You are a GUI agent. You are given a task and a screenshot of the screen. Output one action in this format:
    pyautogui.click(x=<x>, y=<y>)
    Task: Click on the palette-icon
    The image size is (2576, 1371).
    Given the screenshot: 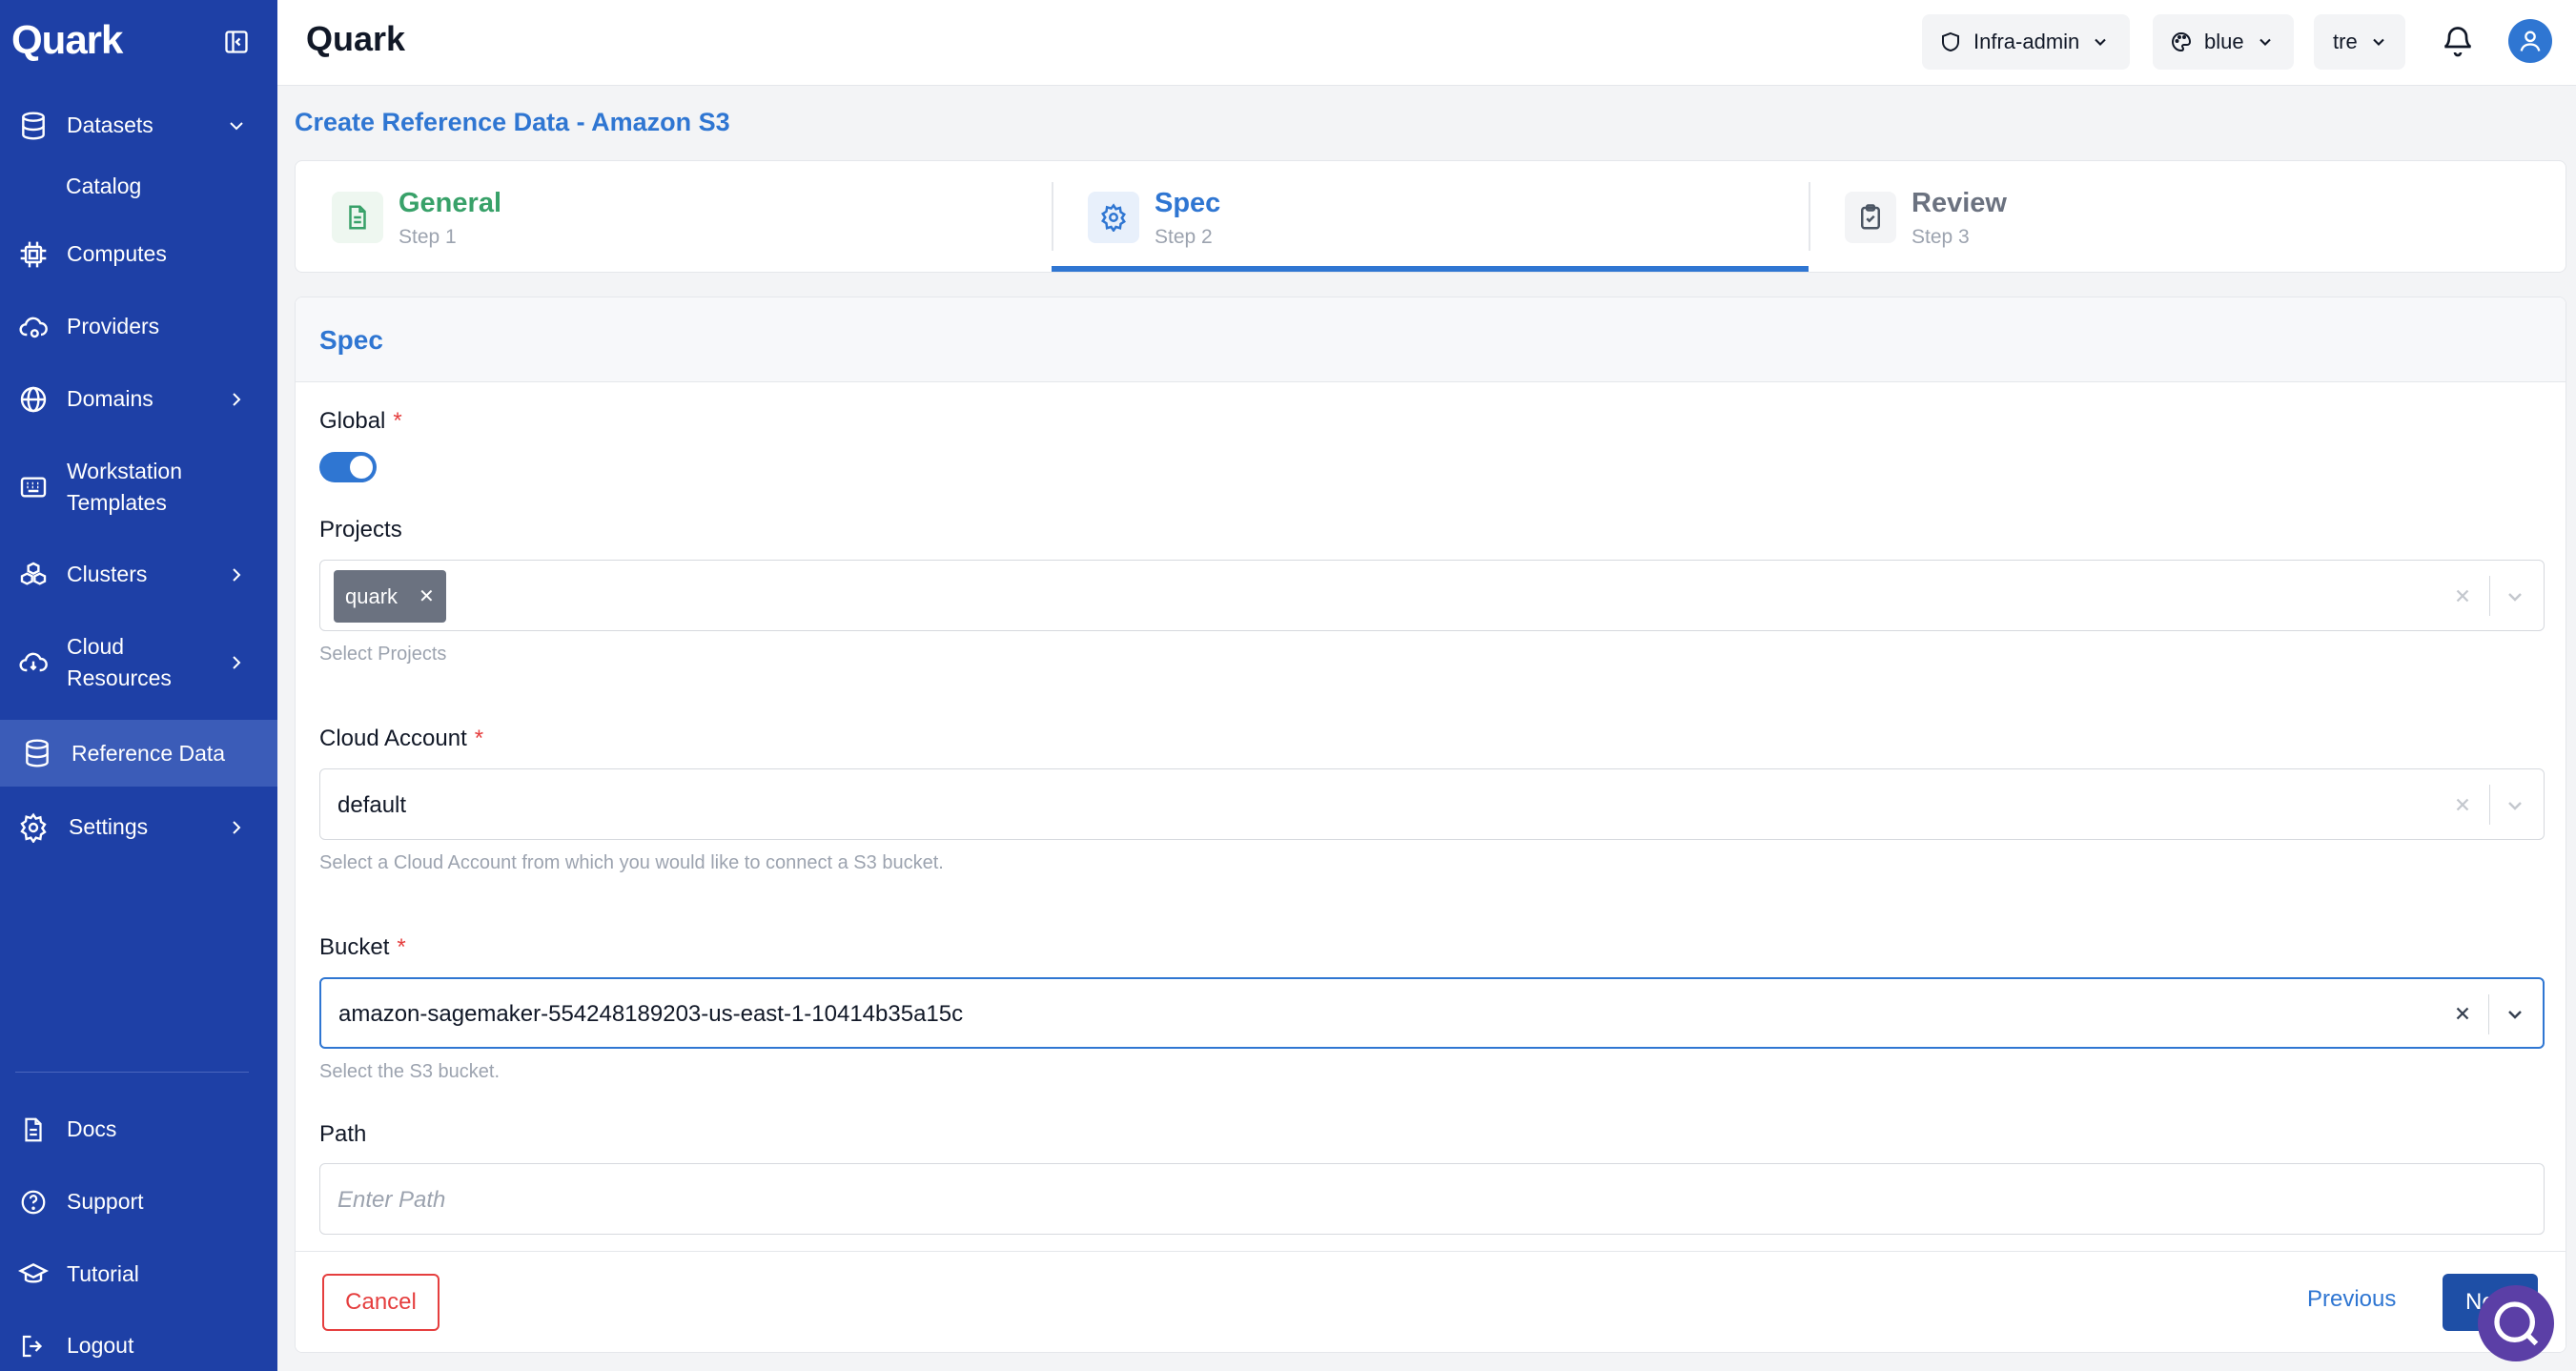 What is the action you would take?
    pyautogui.click(x=2182, y=41)
    